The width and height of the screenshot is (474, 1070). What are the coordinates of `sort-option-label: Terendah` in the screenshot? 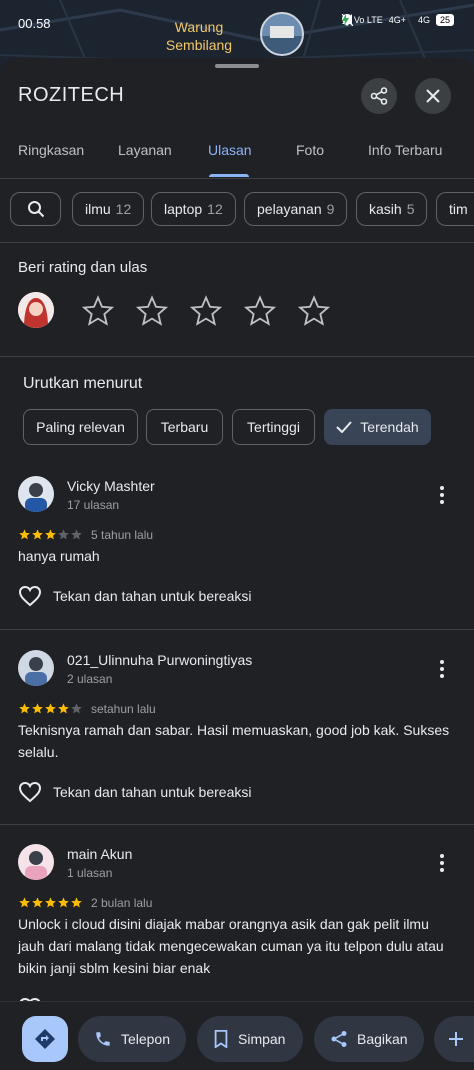 It's located at (389, 427).